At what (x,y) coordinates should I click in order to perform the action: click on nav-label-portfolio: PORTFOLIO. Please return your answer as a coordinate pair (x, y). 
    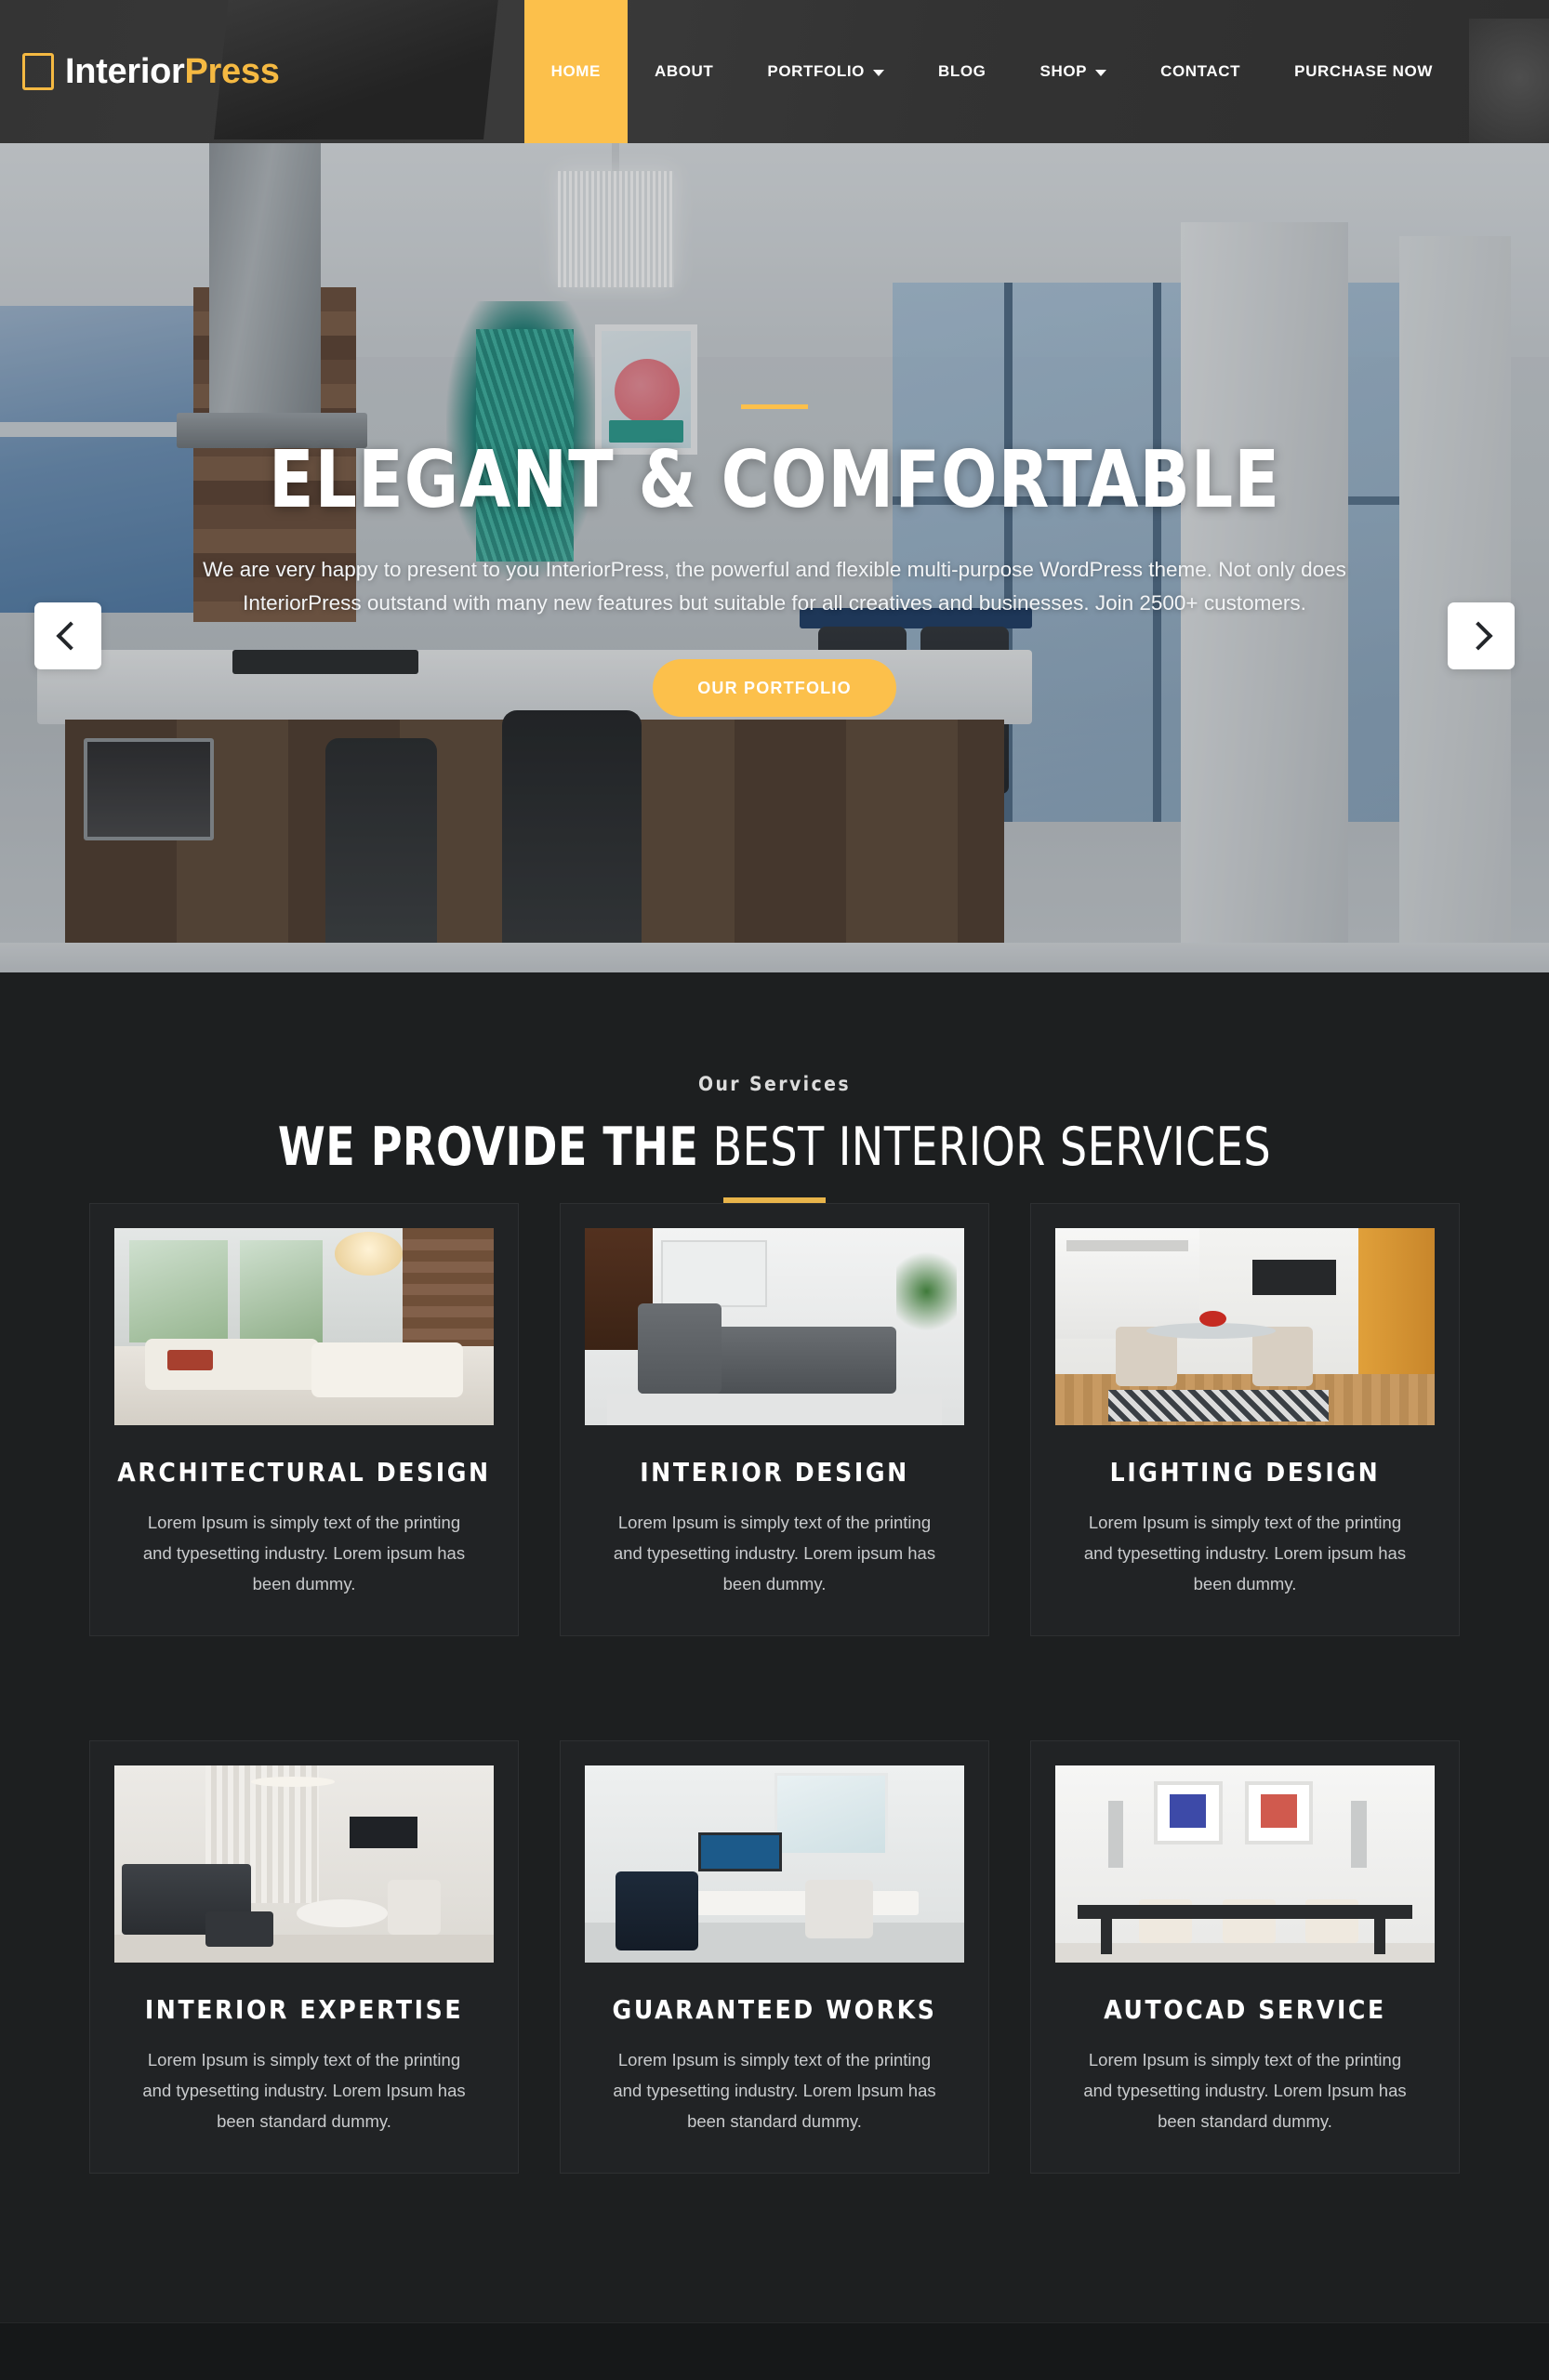
    Looking at the image, I should click on (816, 71).